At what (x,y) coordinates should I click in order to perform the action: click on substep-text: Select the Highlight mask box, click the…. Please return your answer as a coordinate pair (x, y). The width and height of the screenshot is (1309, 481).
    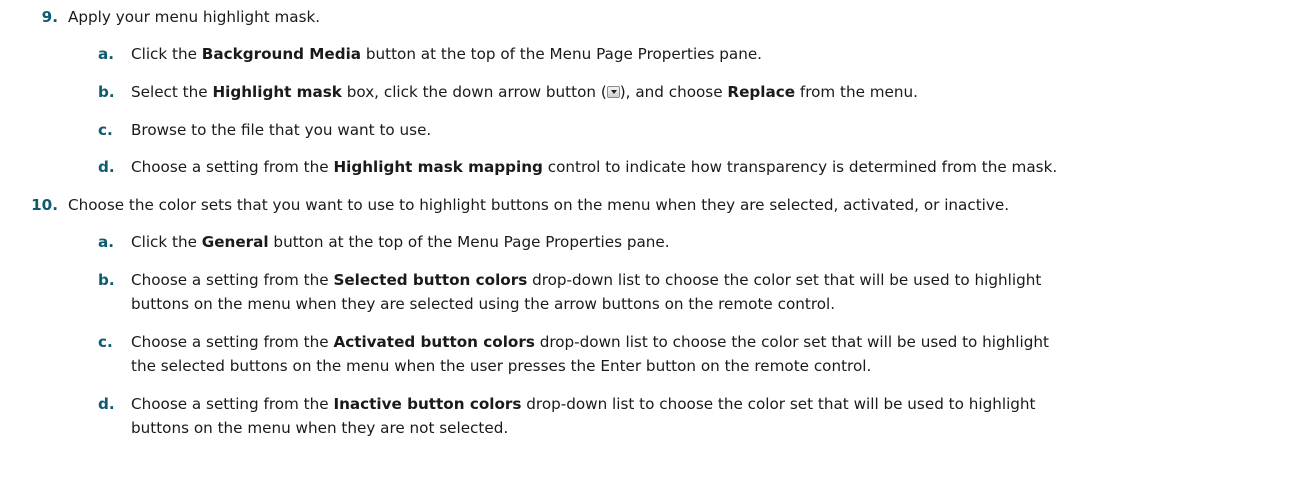
    Looking at the image, I should click on (524, 92).